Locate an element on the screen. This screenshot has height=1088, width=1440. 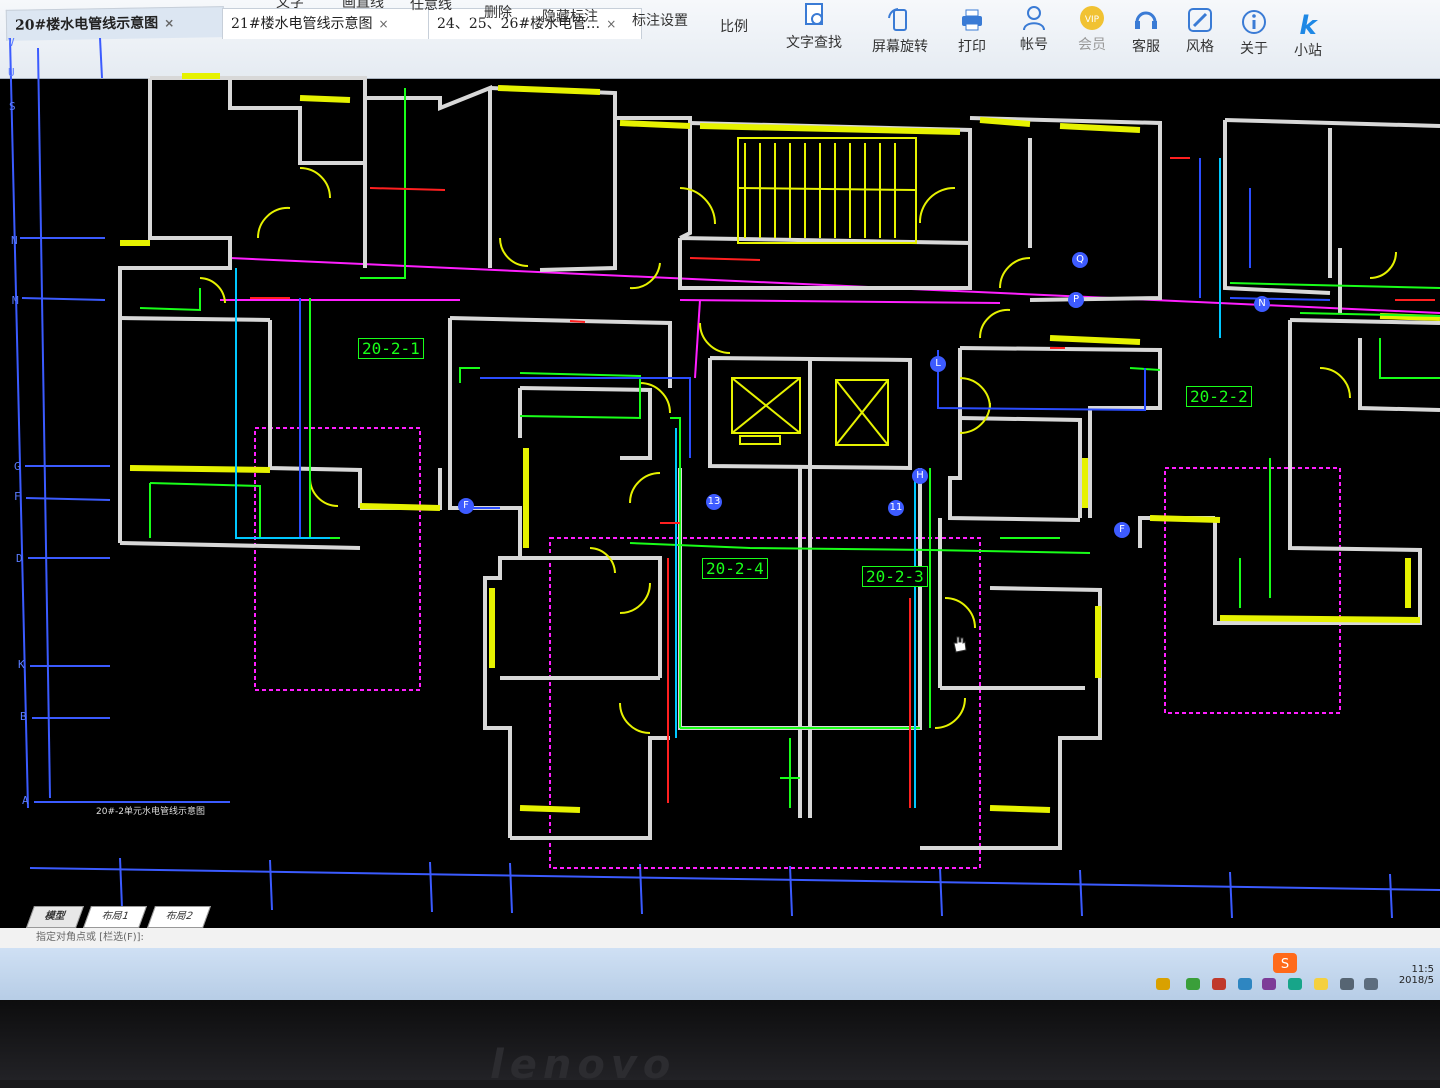
toolbar-markup-settings-button: 标注设置 is located at coordinates (660, 19).